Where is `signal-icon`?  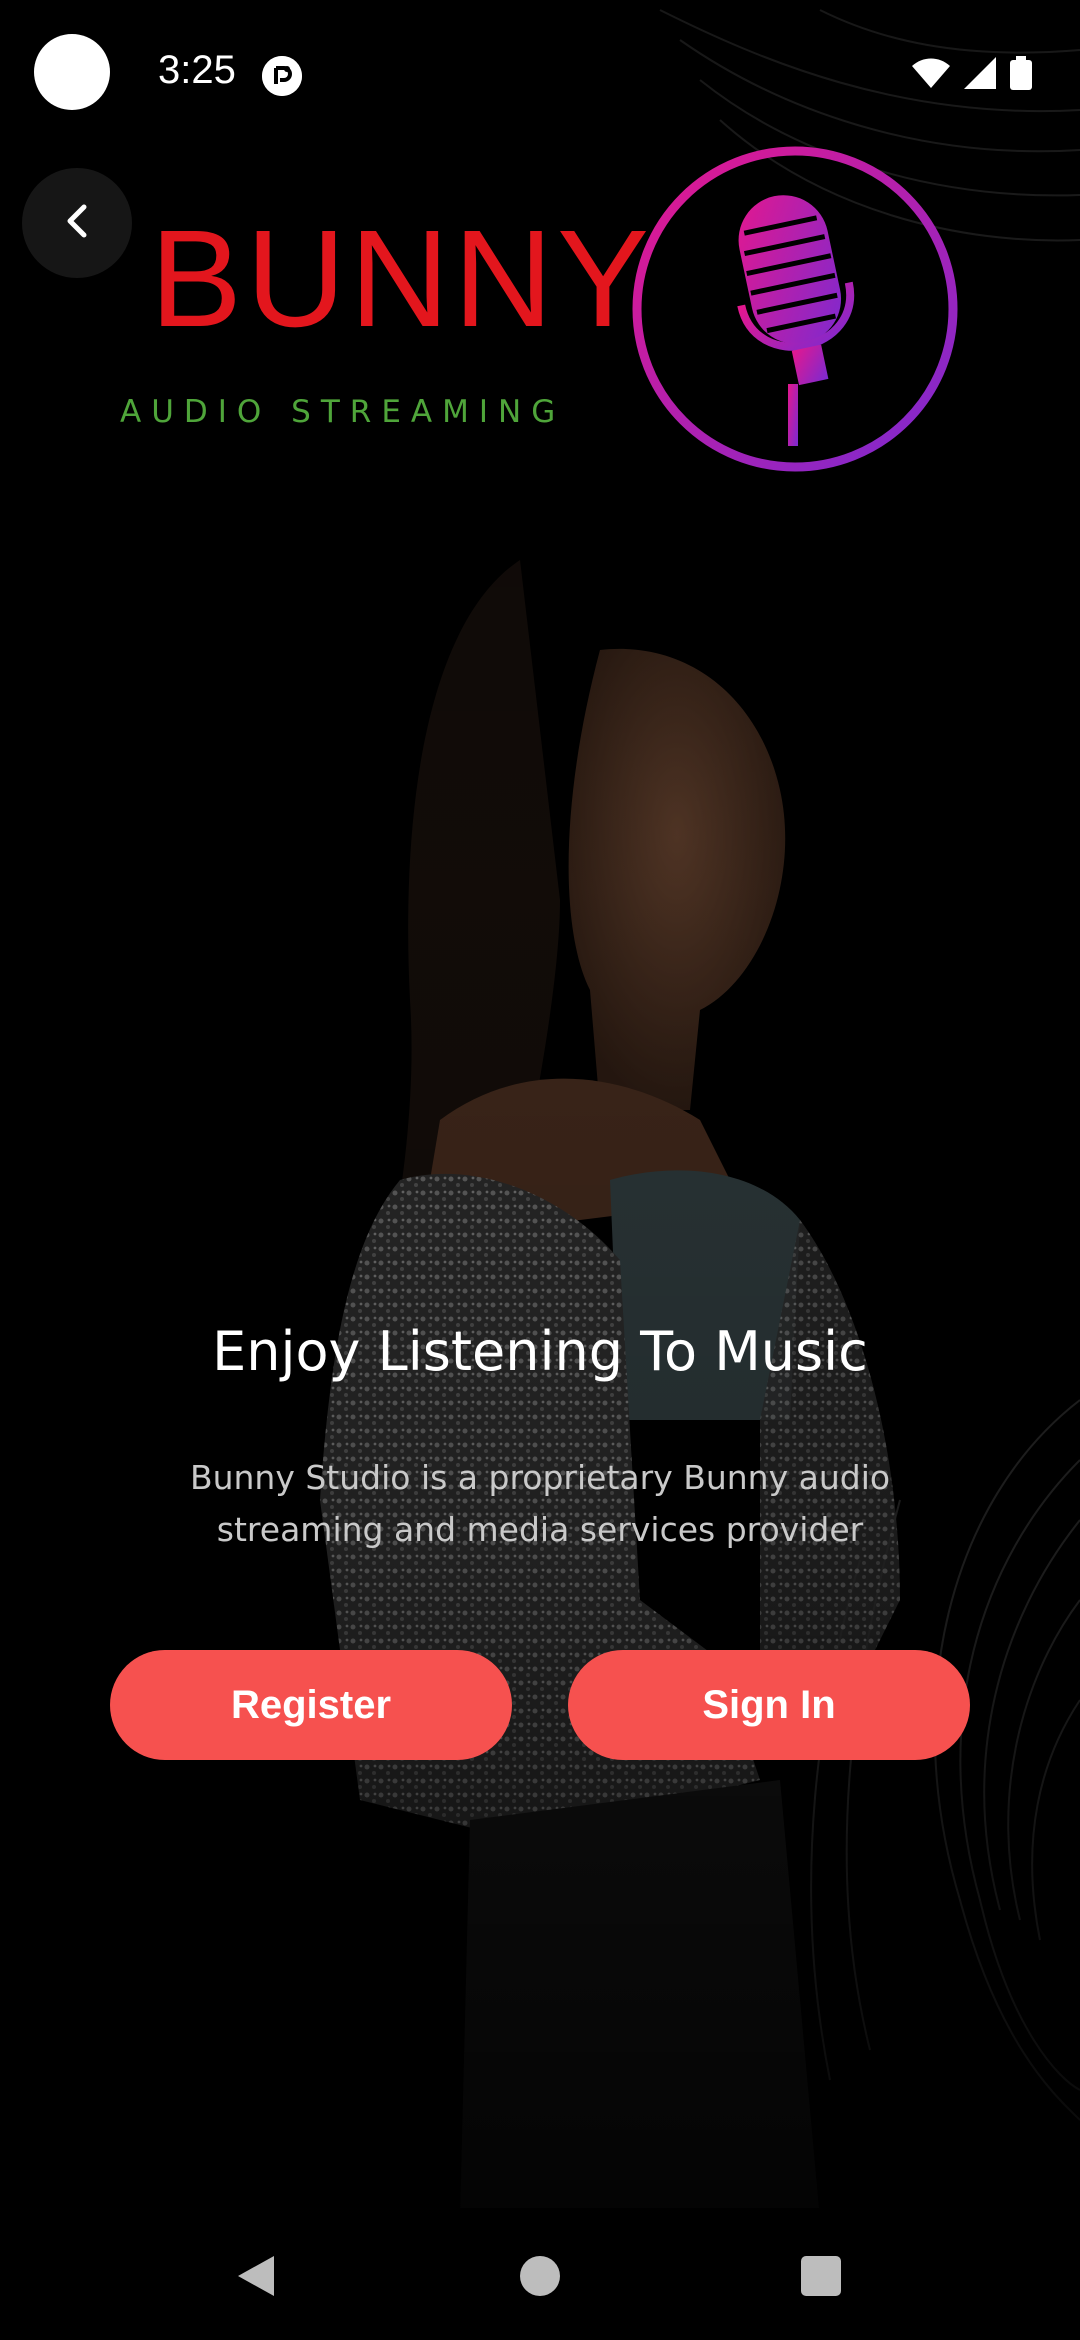 signal-icon is located at coordinates (980, 75).